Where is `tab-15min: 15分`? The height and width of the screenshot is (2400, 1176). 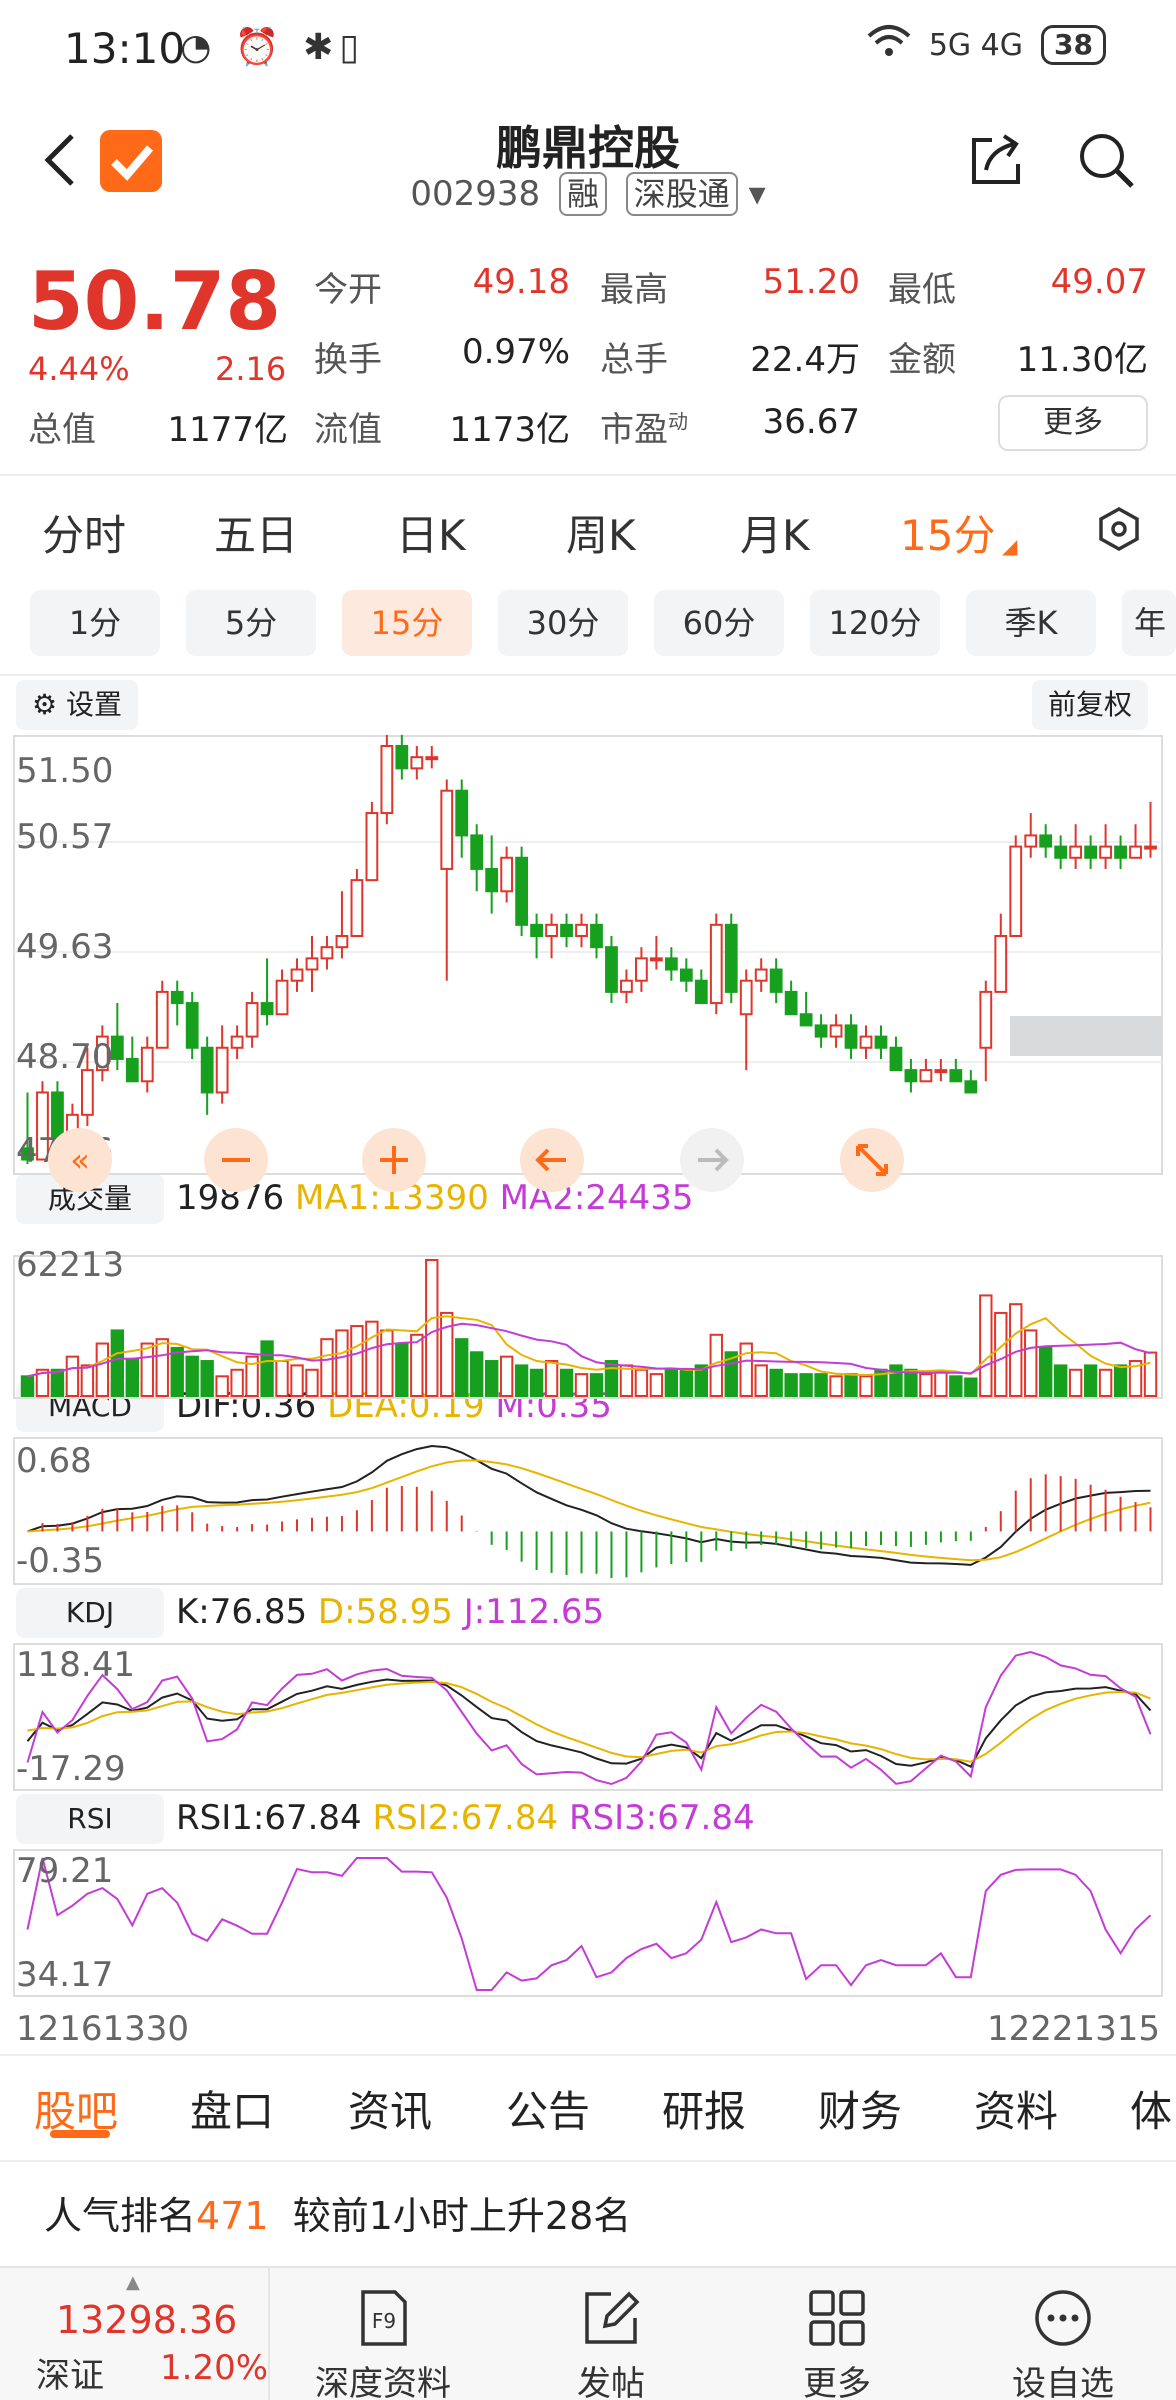
tab-15min: 15分 is located at coordinates (947, 532).